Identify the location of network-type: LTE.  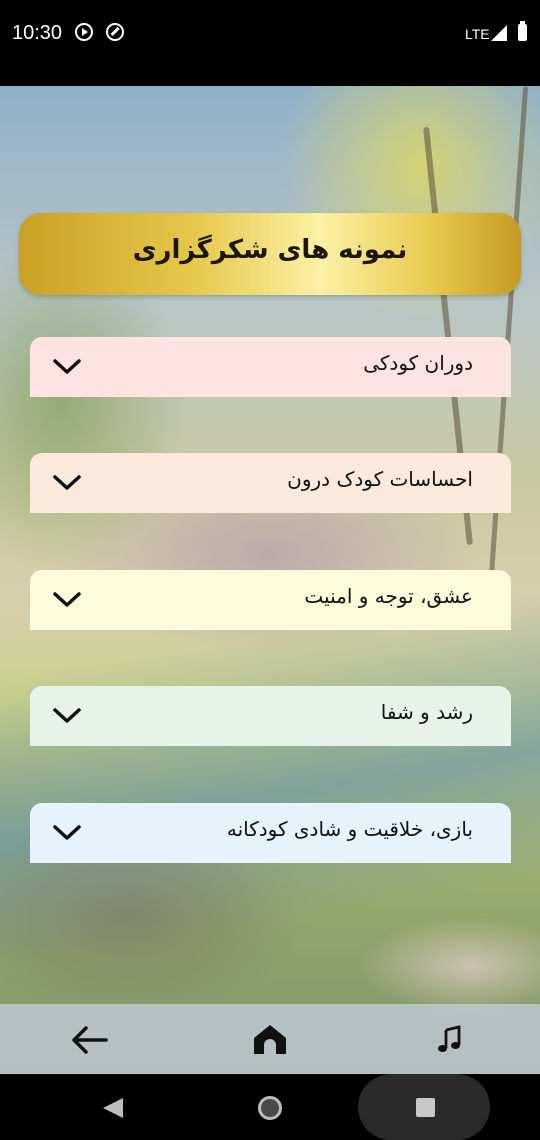
(477, 34).